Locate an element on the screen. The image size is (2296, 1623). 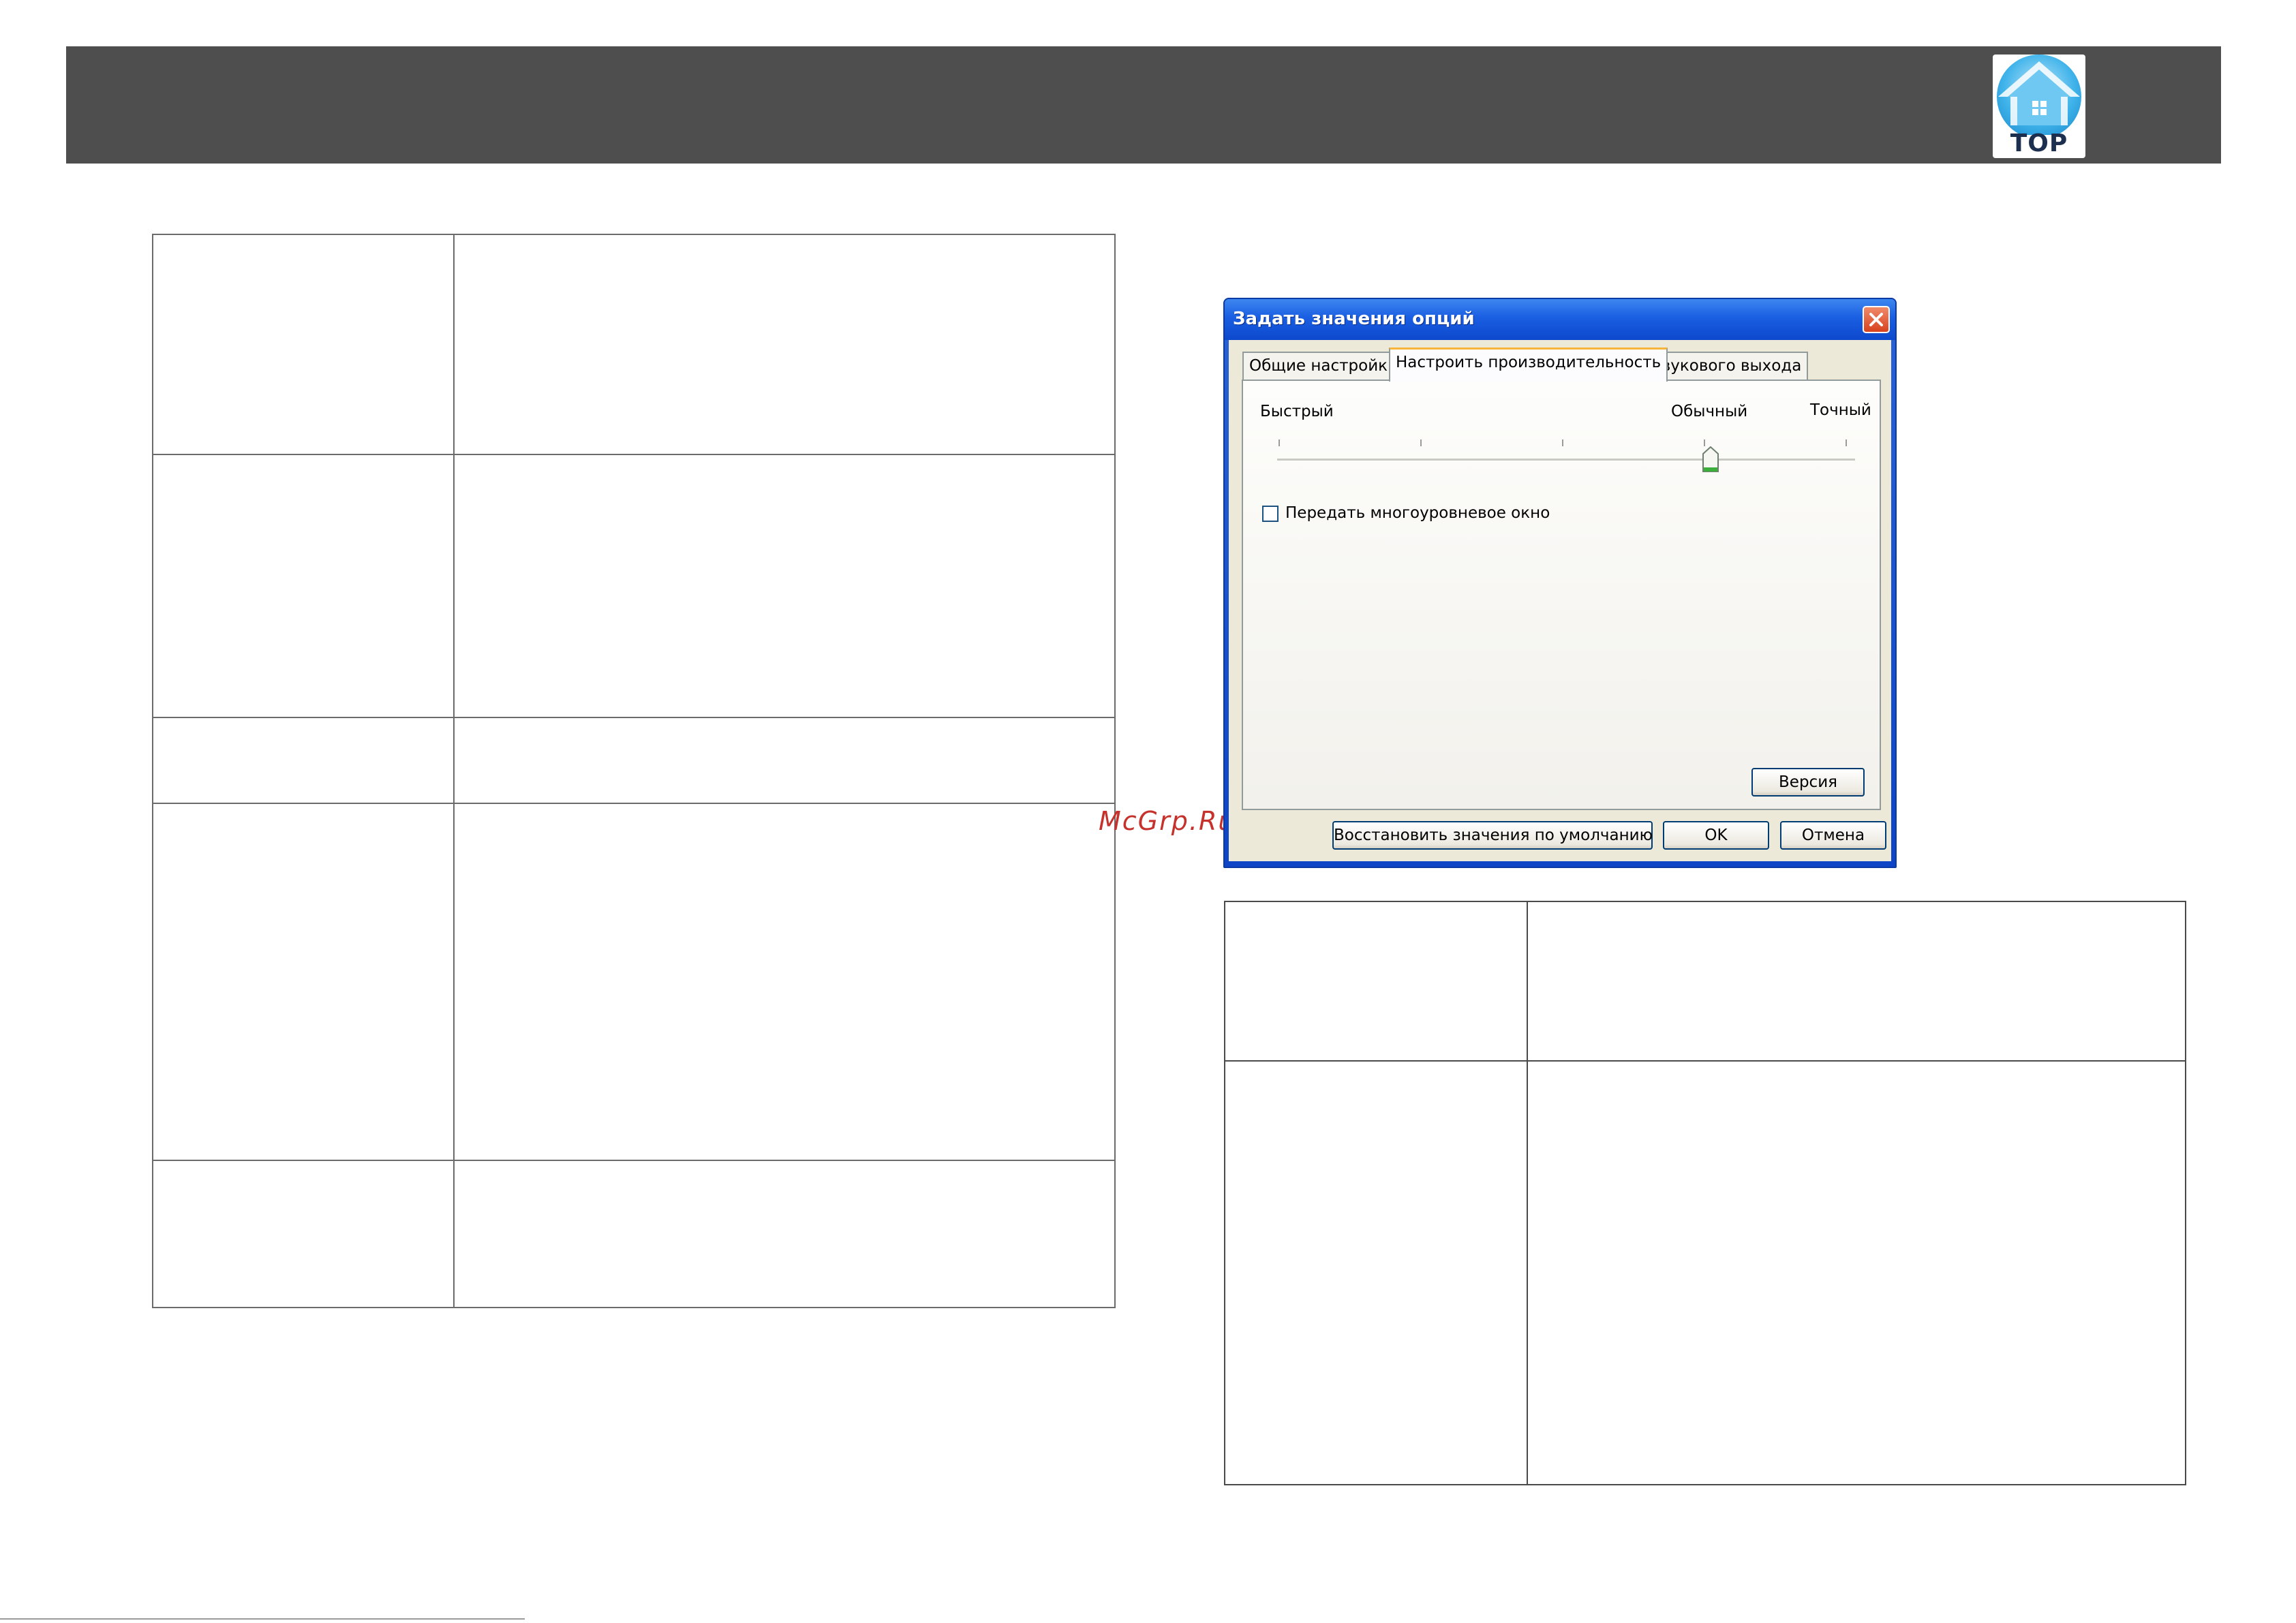
version-button: Версия is located at coordinates (1808, 782).